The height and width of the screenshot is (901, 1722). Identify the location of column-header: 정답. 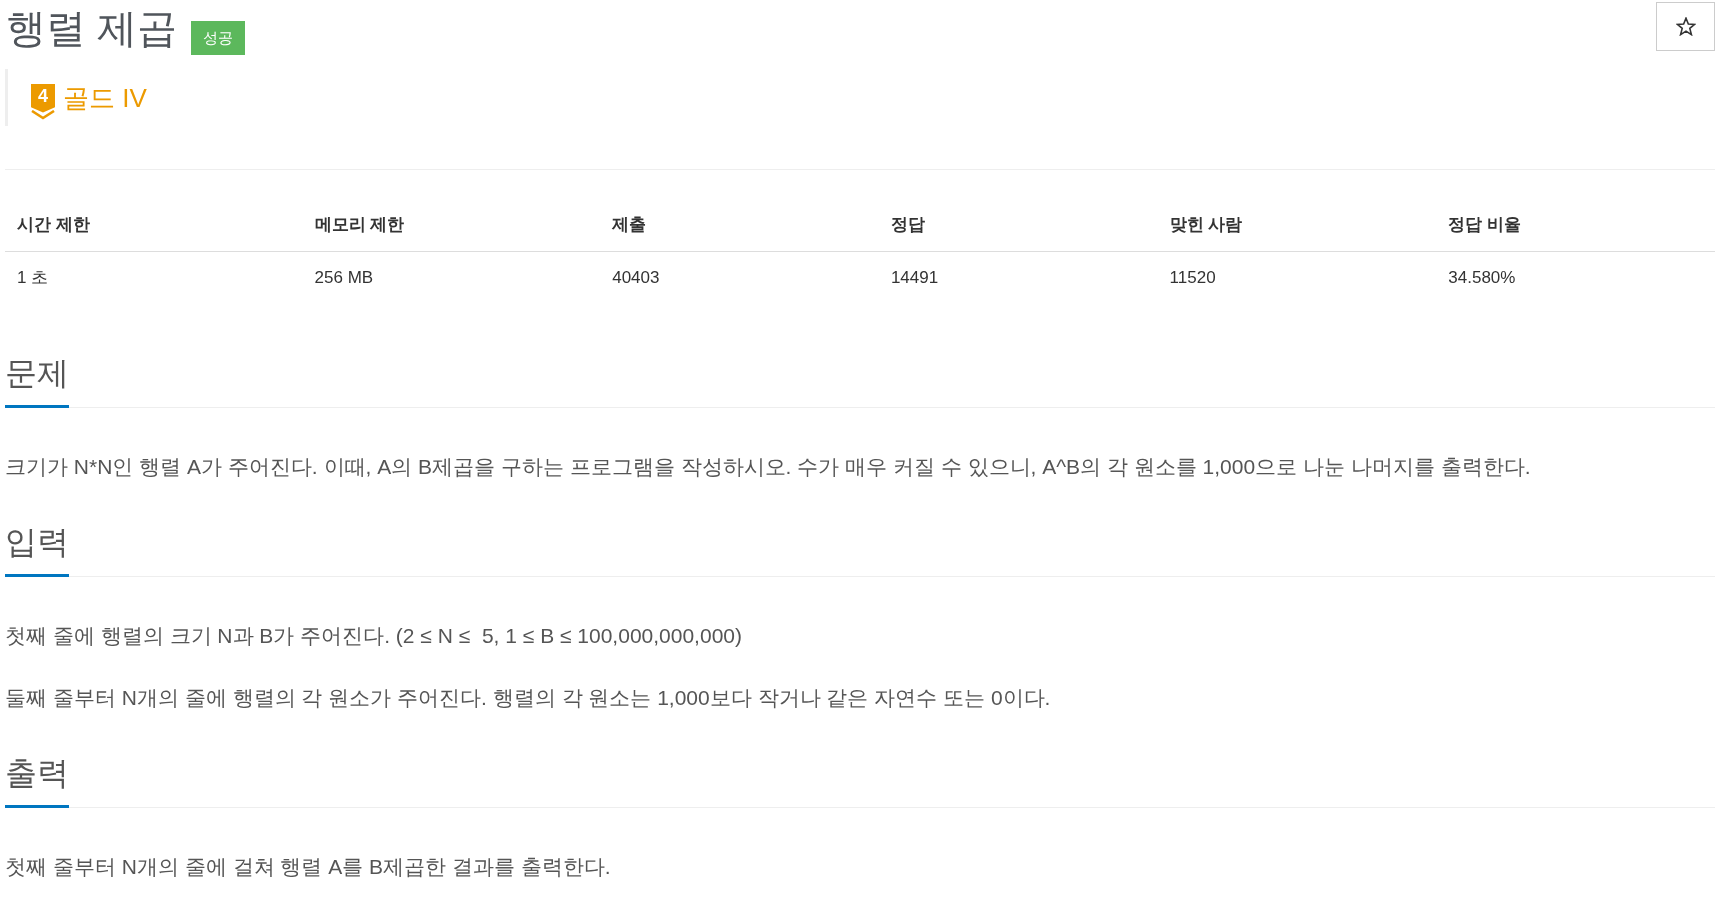
(1018, 225).